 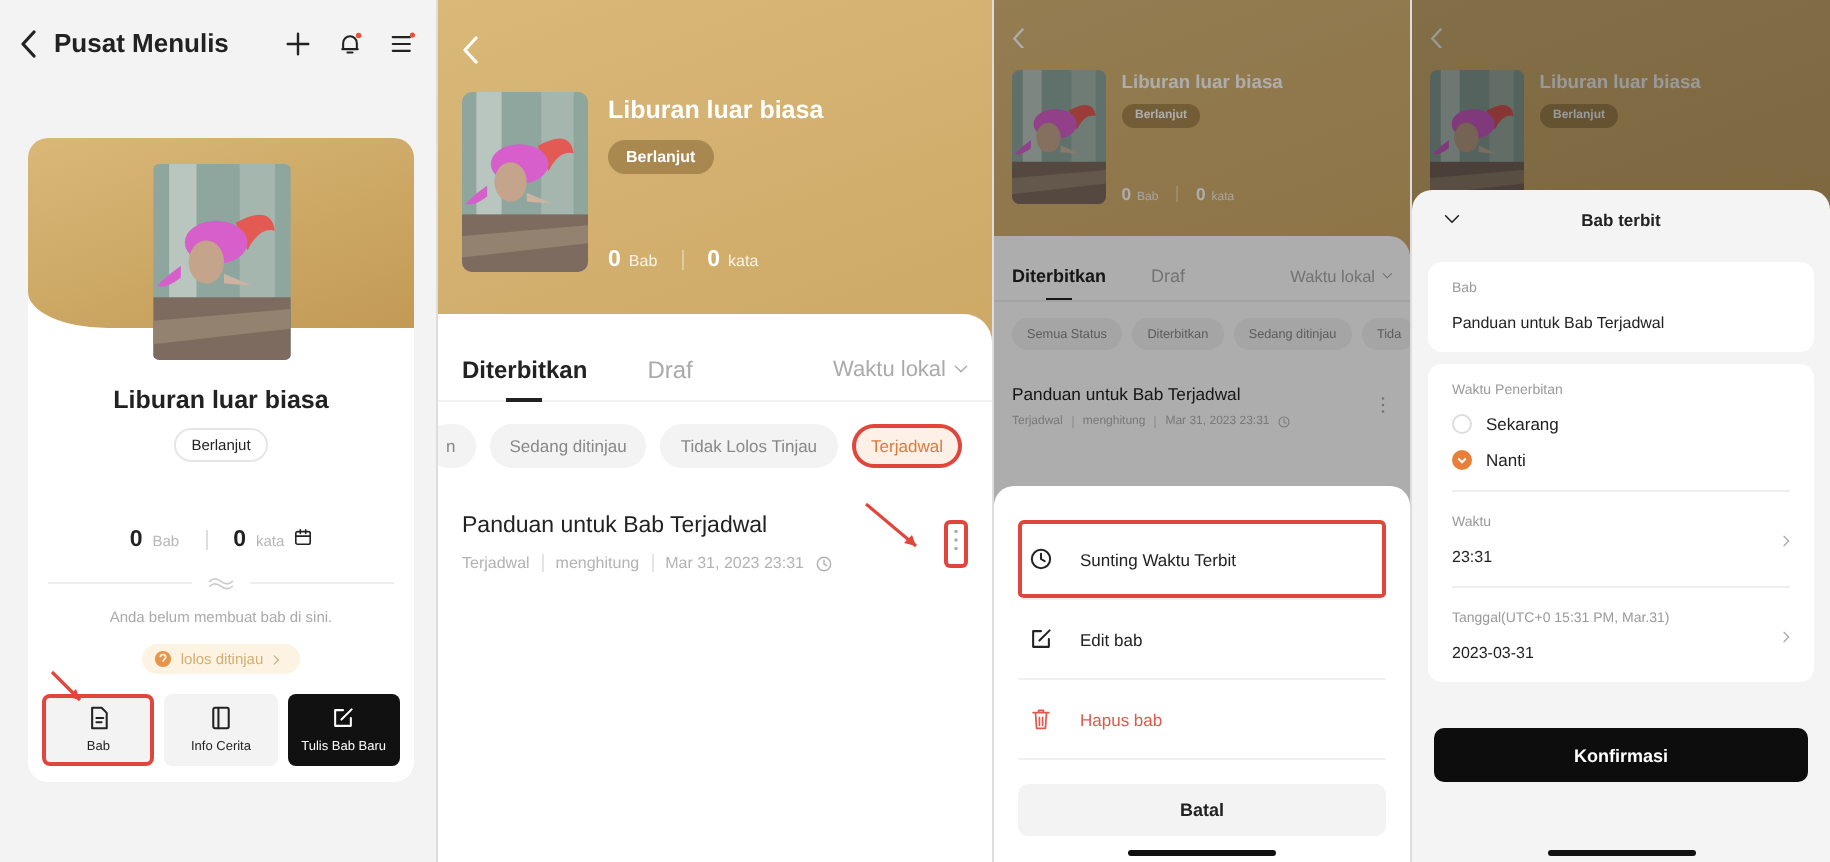 What do you see at coordinates (220, 718) in the screenshot?
I see `book-icon` at bounding box center [220, 718].